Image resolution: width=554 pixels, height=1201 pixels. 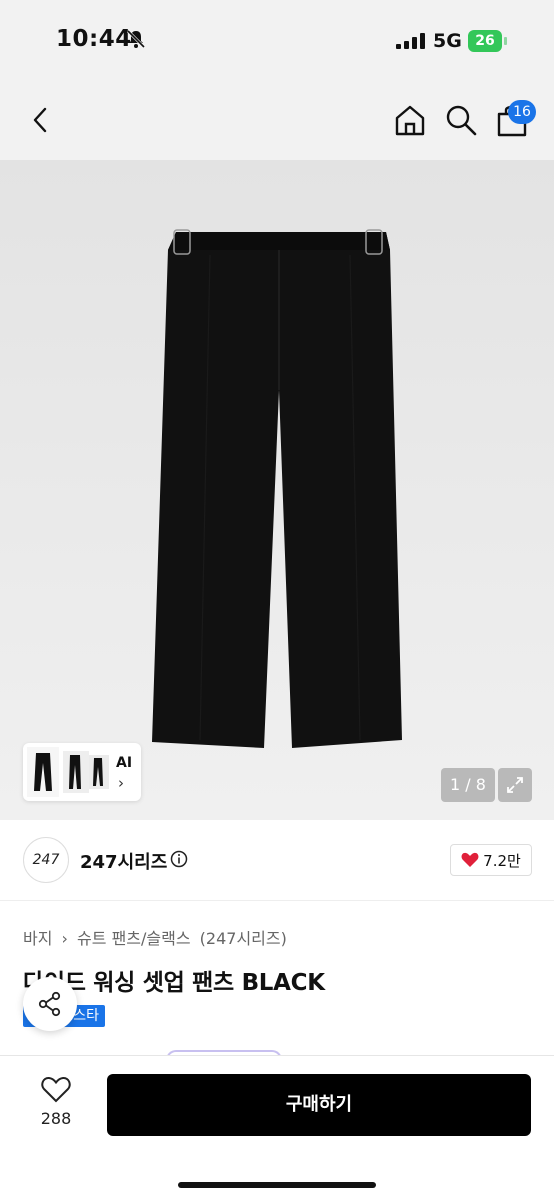 I want to click on back-button, so click(x=40, y=120).